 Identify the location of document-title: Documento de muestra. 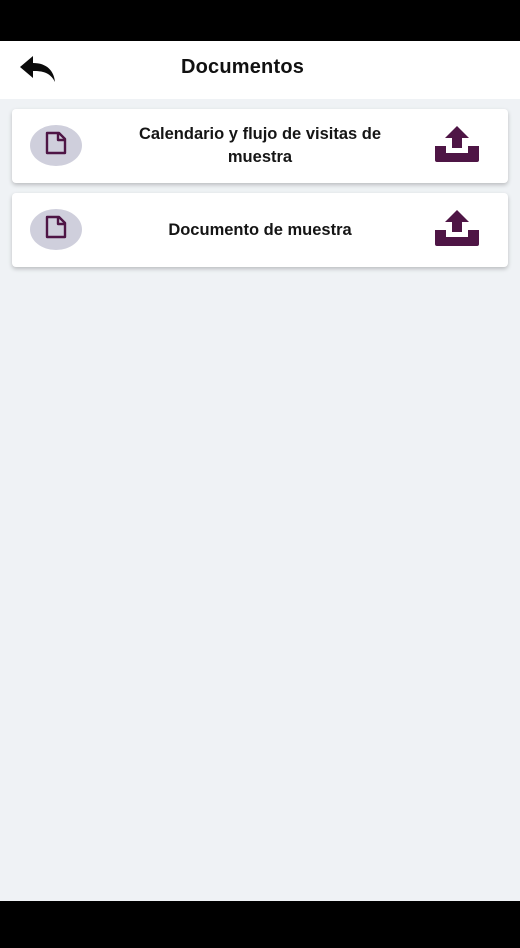
(260, 229).